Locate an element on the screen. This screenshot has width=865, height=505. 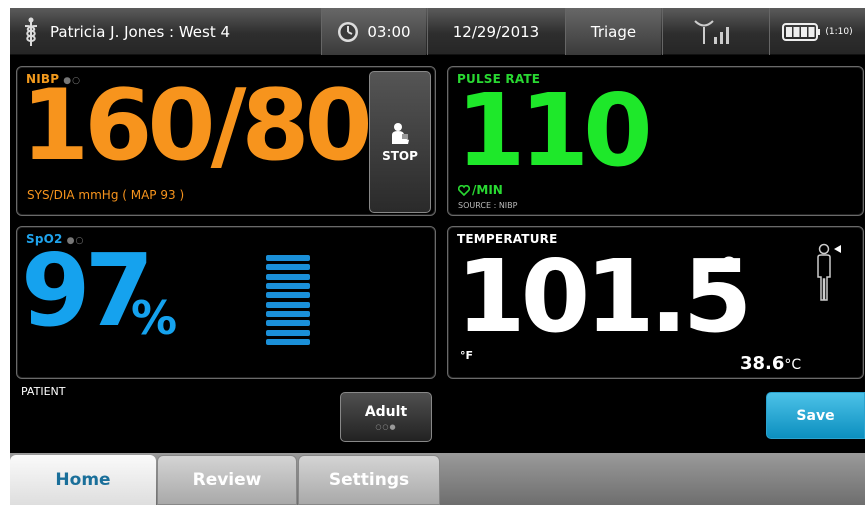
pulse-rate-value: 110 is located at coordinates (554, 130).